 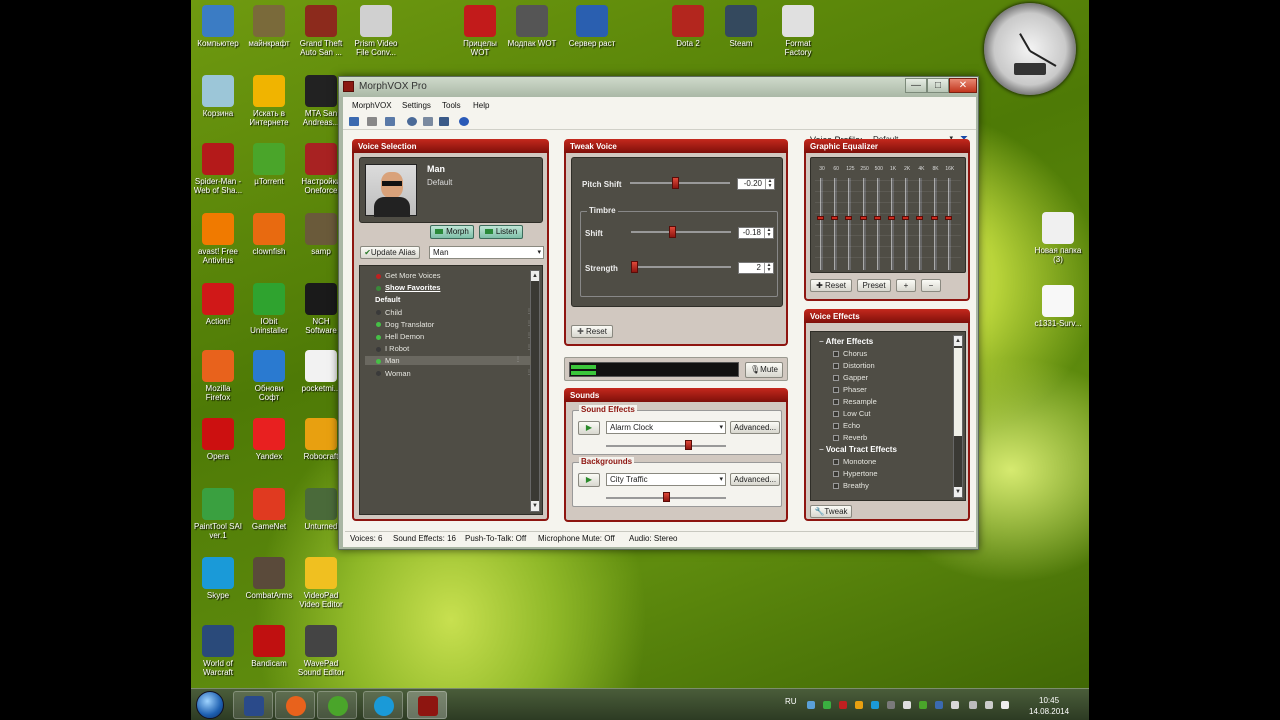 What do you see at coordinates (958, 392) in the screenshot?
I see `scroll-thumb` at bounding box center [958, 392].